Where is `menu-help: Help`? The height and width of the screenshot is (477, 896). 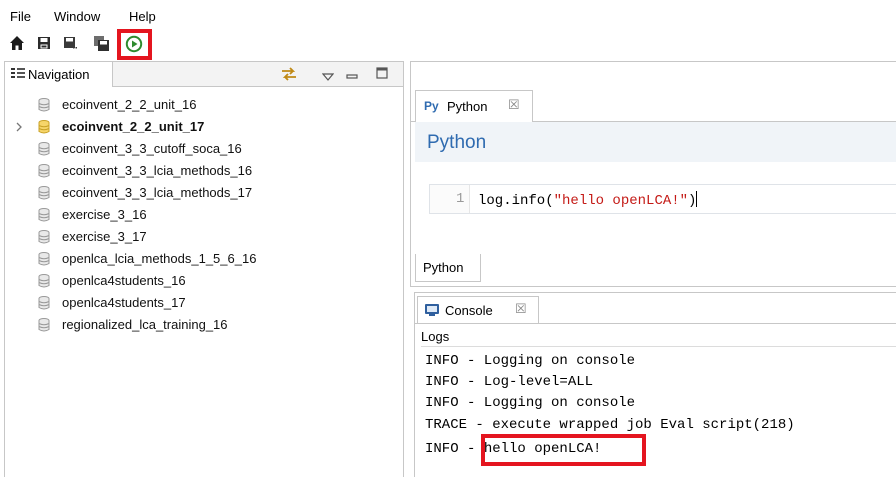 menu-help: Help is located at coordinates (142, 17).